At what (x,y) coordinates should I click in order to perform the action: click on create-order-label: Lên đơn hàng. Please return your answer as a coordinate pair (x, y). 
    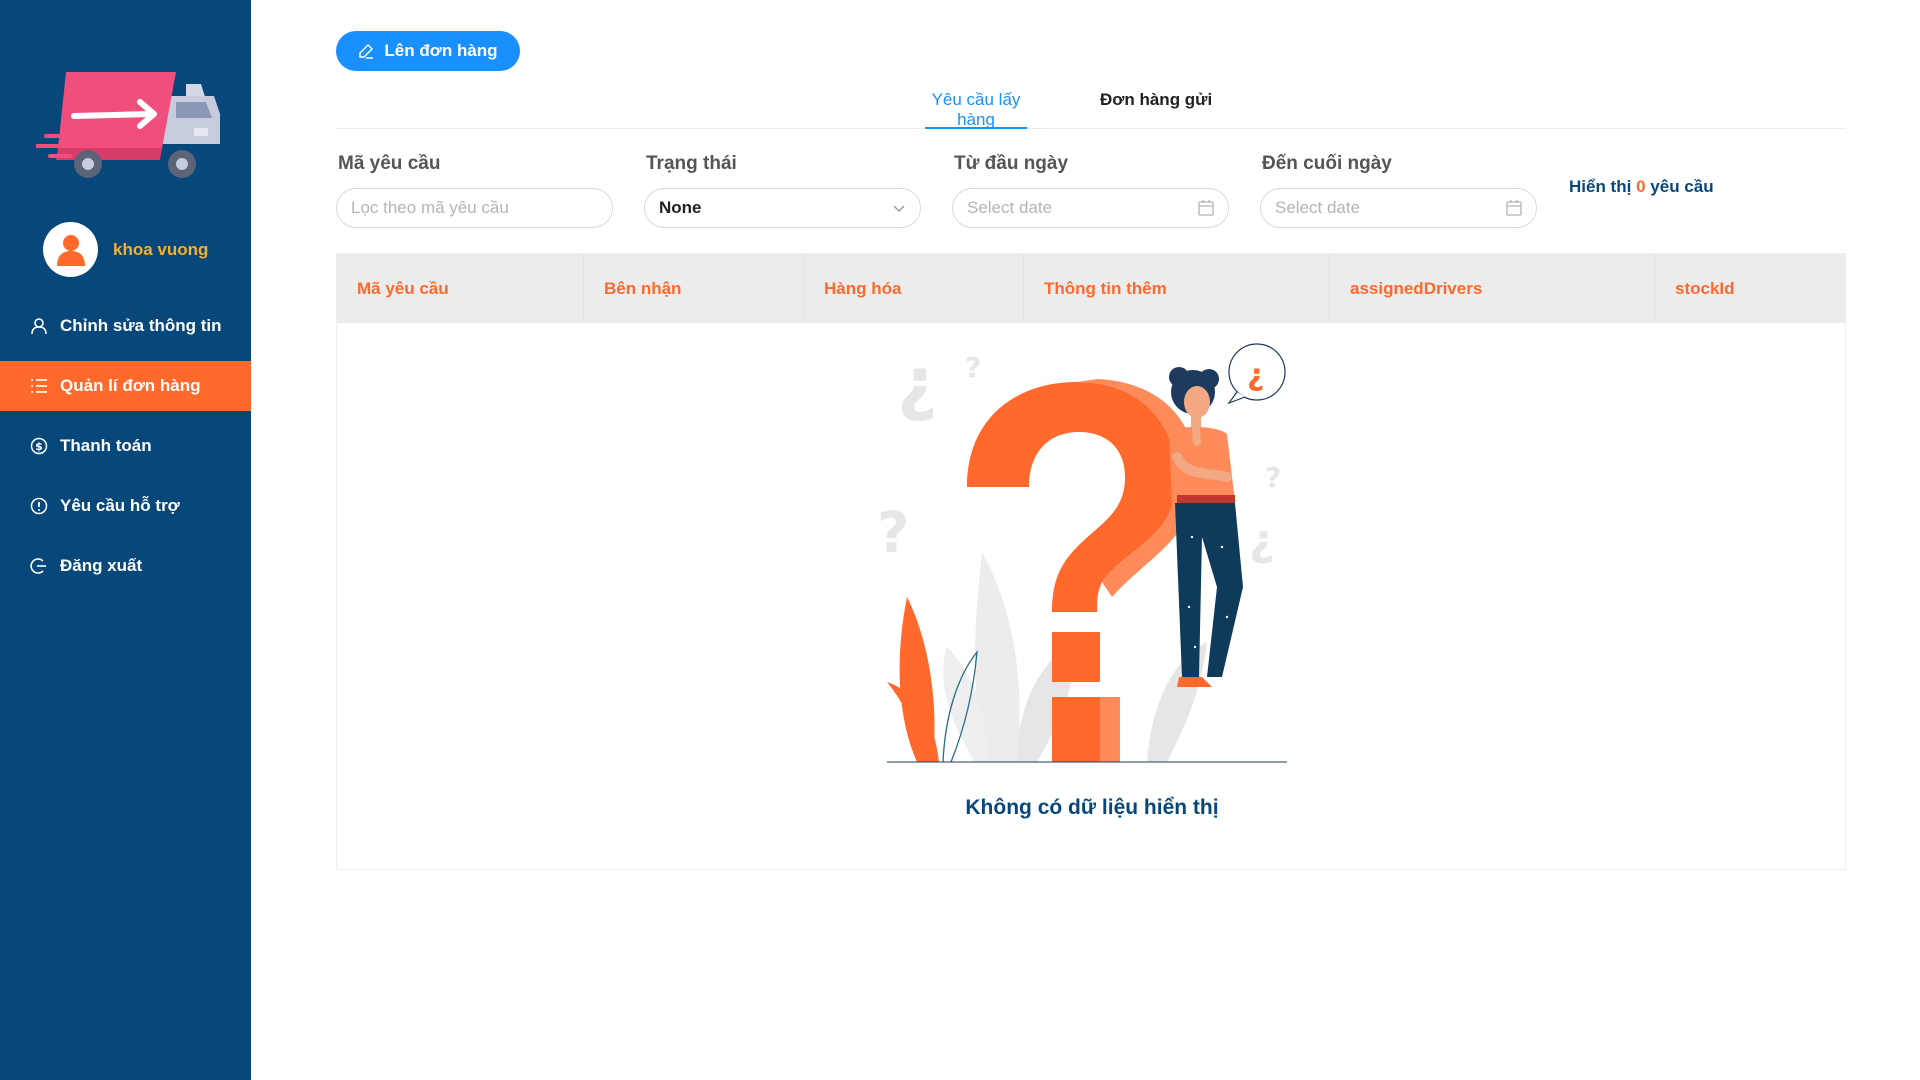
    Looking at the image, I should click on (441, 50).